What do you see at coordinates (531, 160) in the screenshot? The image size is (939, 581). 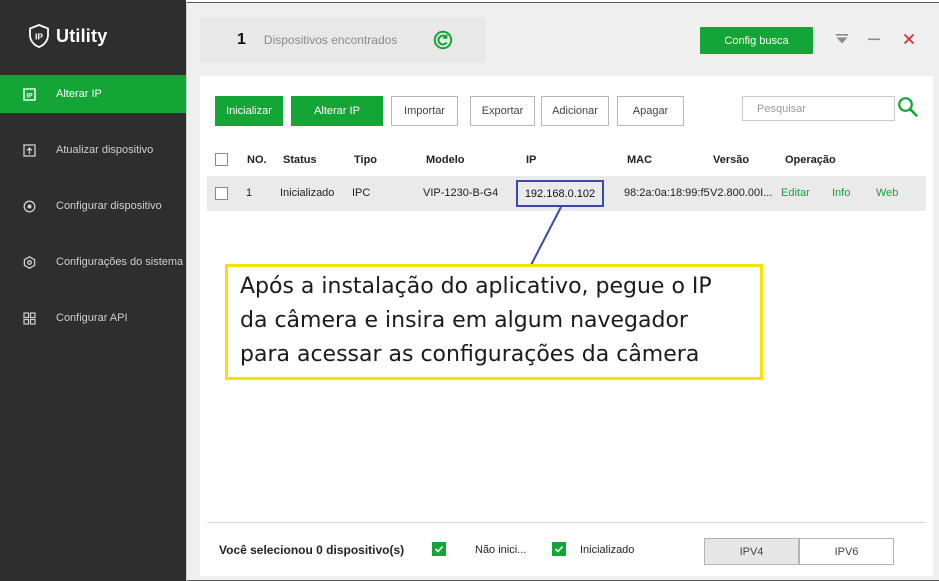 I see `col-ip: IP` at bounding box center [531, 160].